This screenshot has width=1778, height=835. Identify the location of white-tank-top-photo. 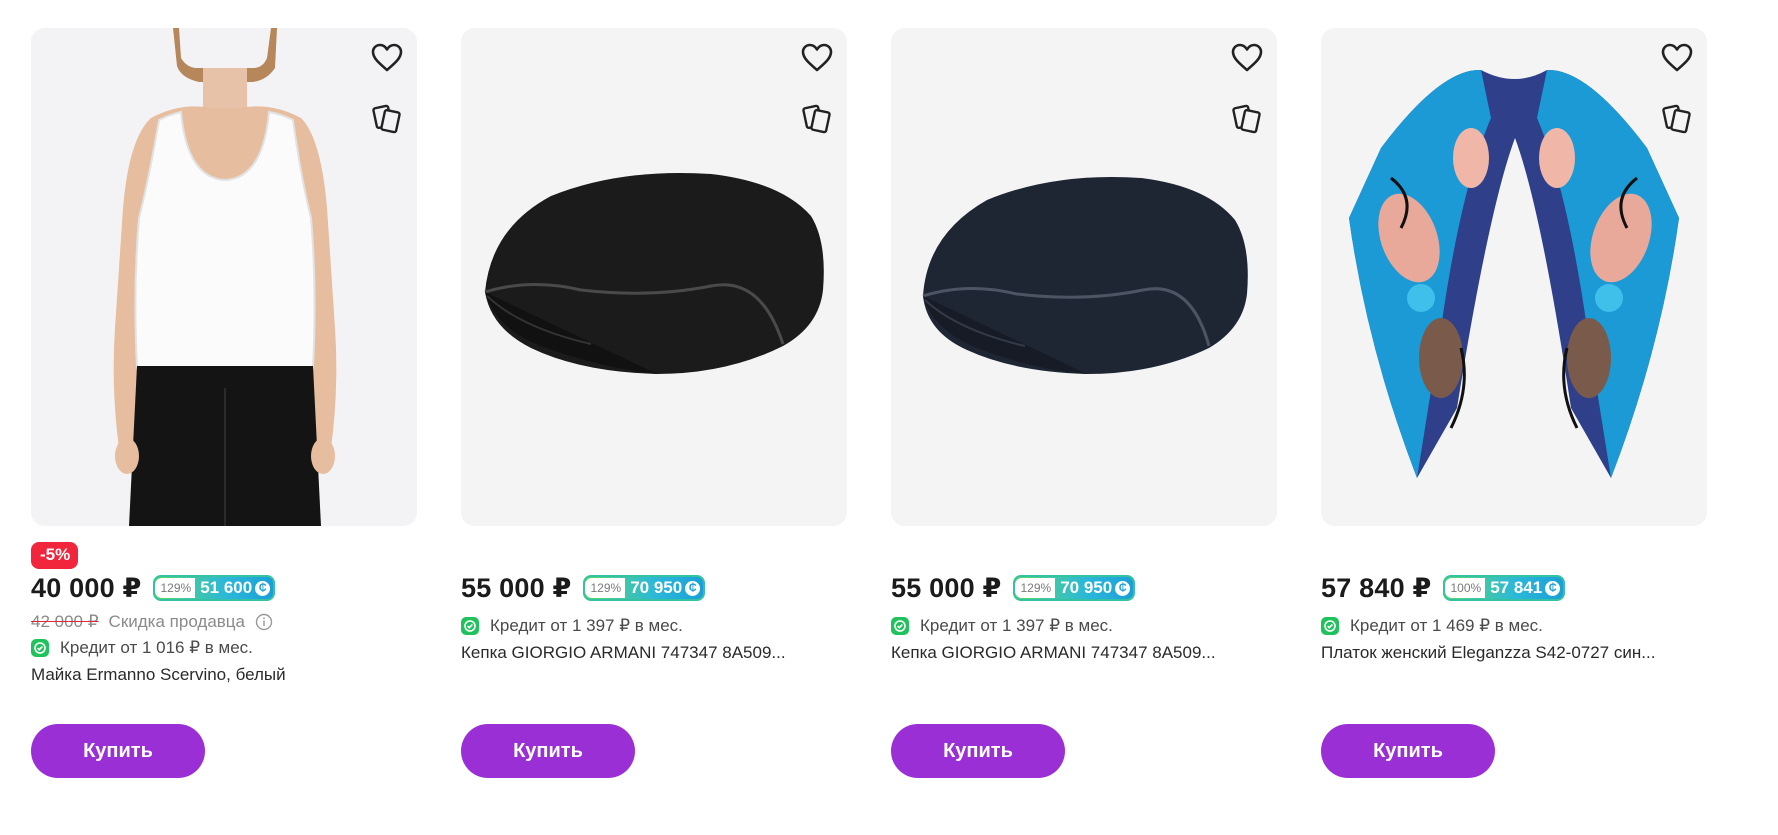
(224, 277).